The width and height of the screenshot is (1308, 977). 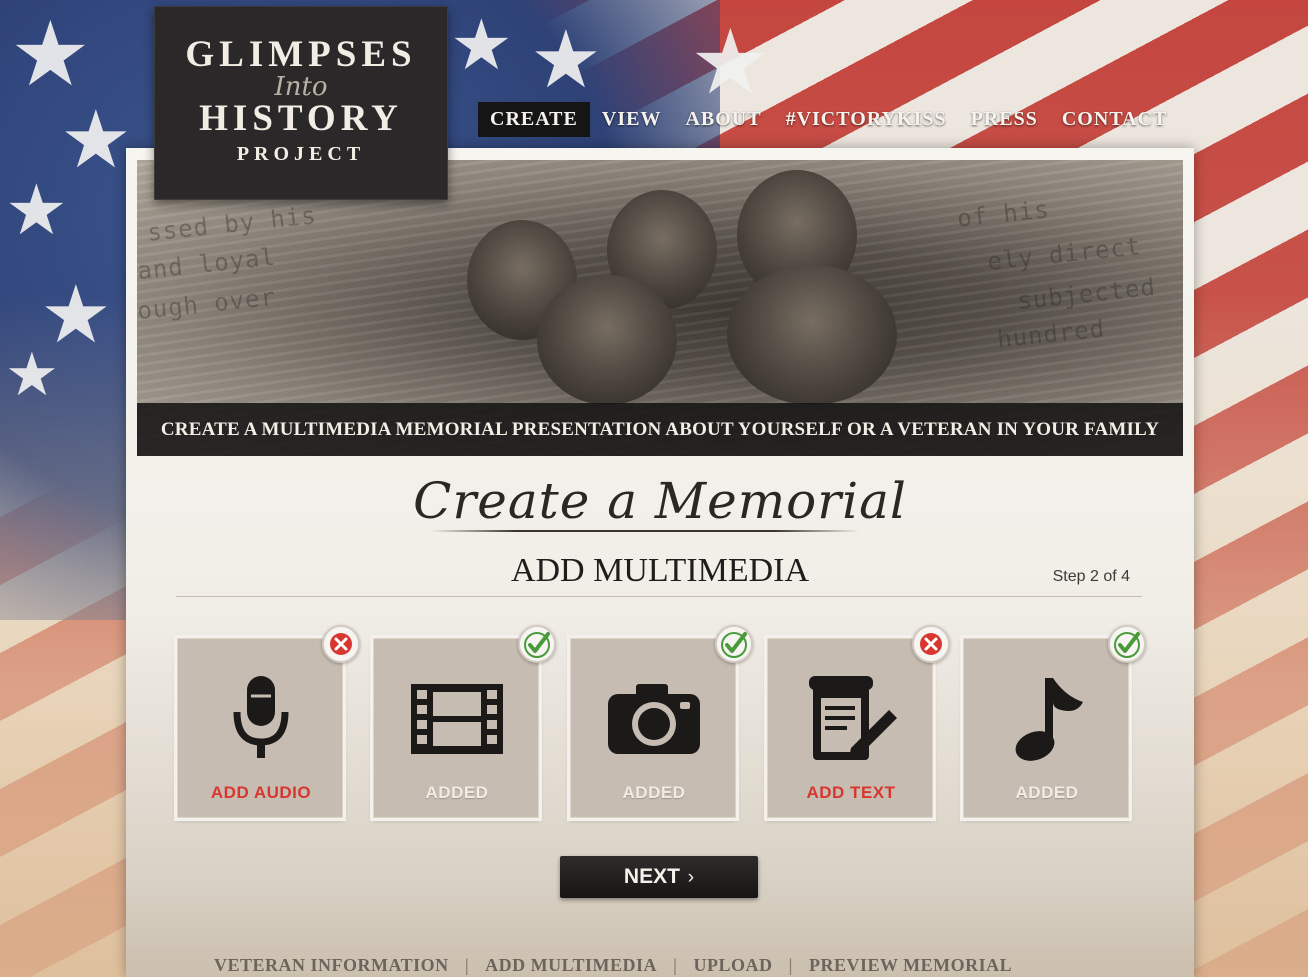 I want to click on logo-line-history: HISTORY, so click(x=301, y=118).